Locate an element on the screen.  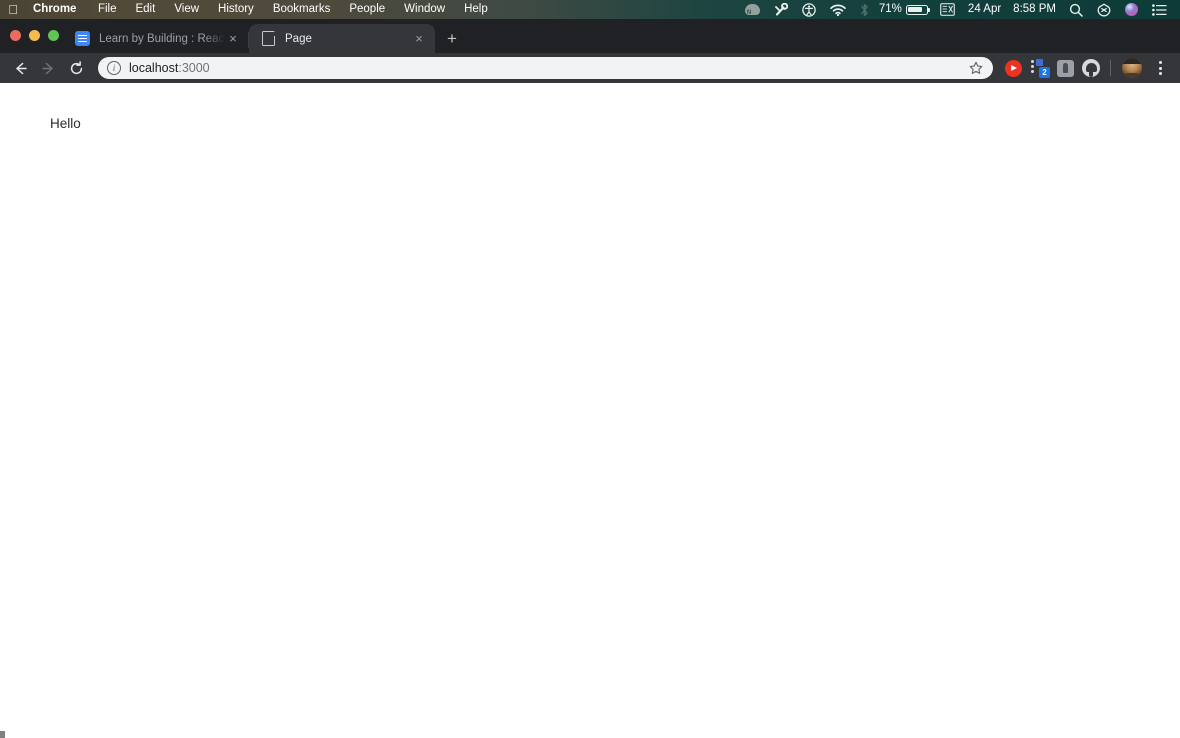
tab-title: Page is located at coordinates (298, 38).